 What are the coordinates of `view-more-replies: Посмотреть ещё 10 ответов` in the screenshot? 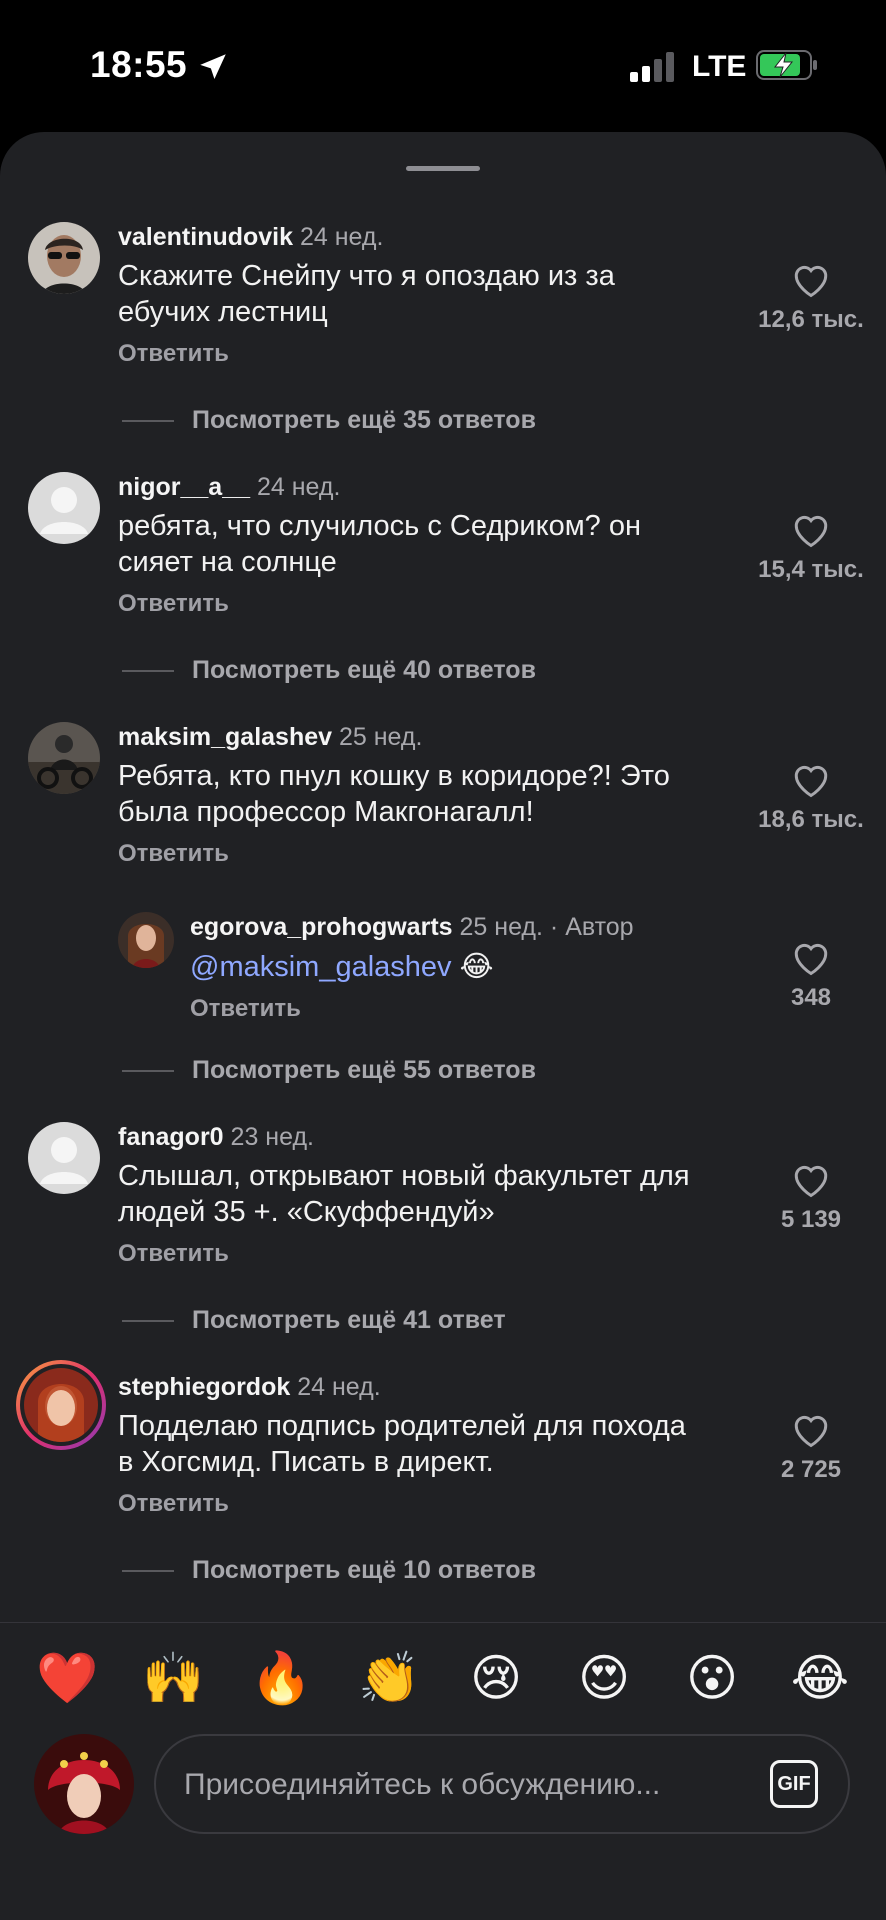 It's located at (329, 1570).